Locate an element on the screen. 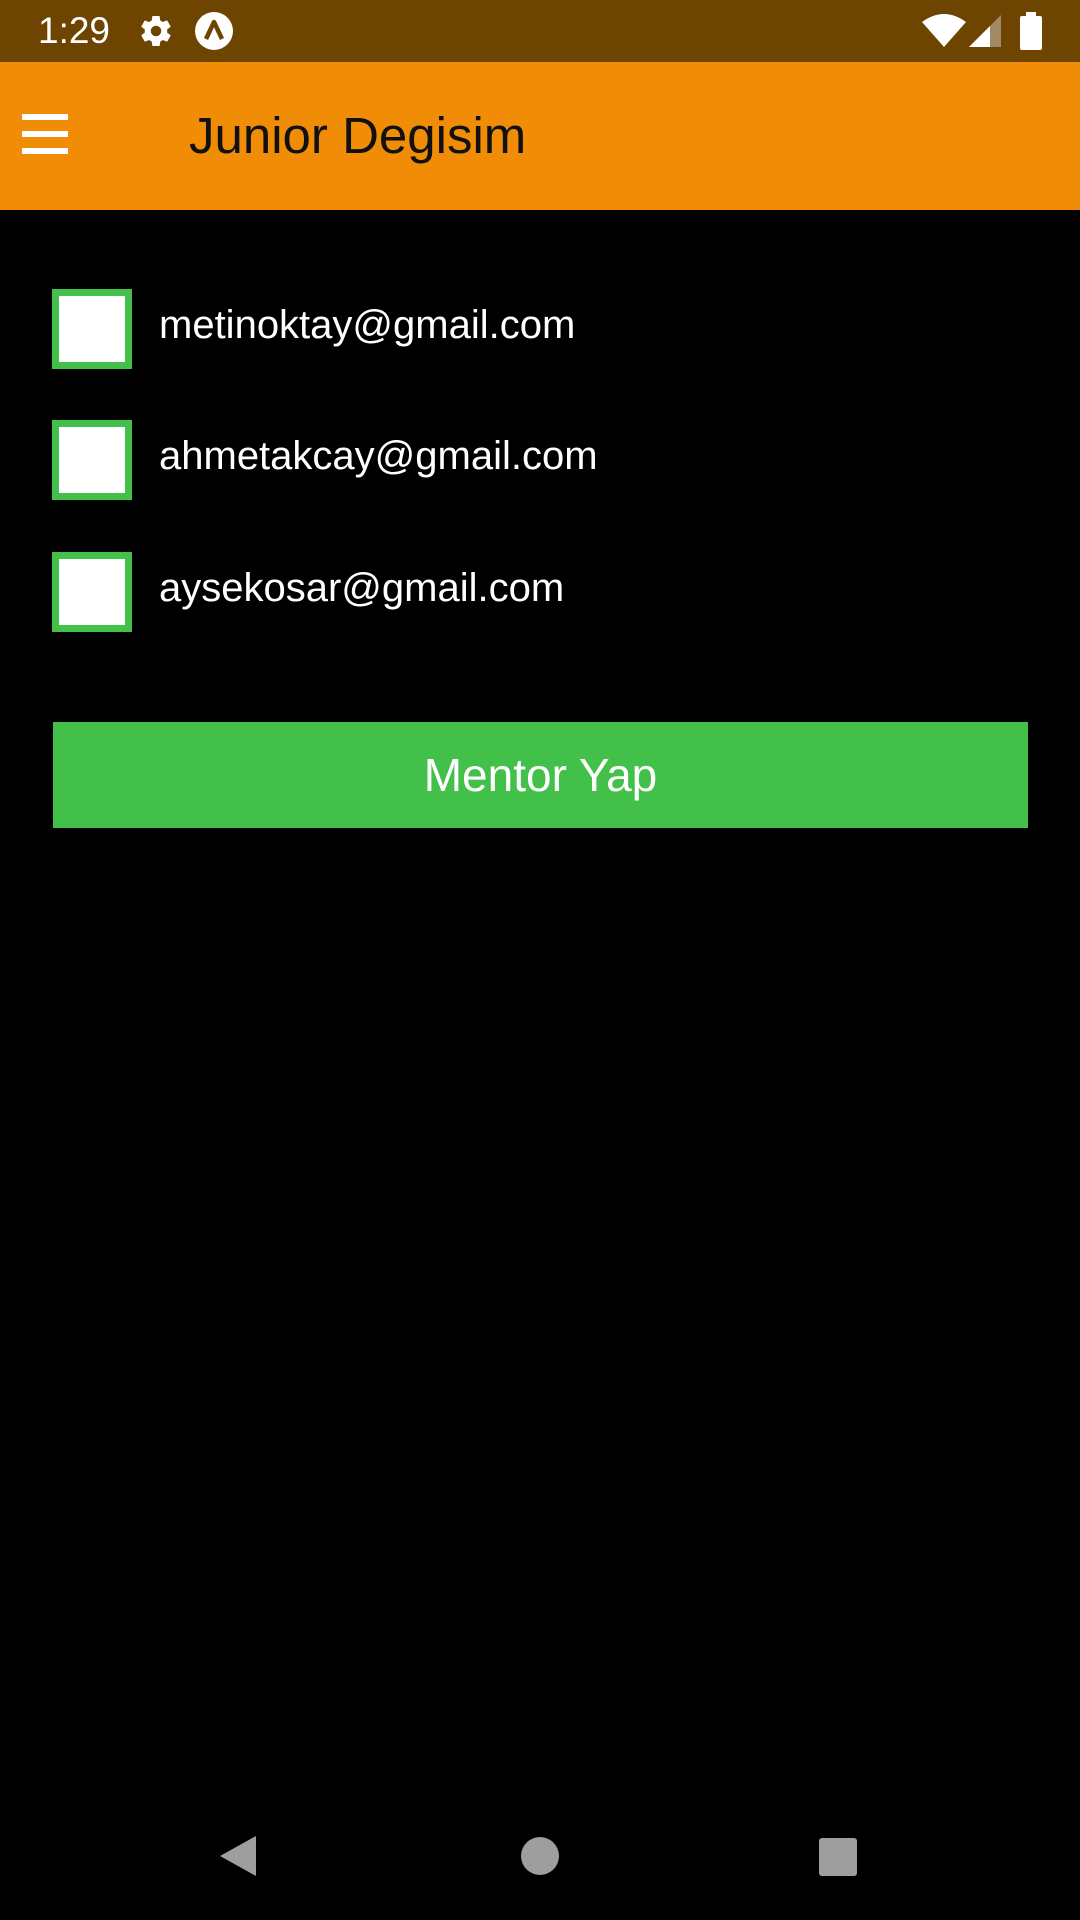  checkbox-row-aysekosar: aysekosar@gmail.com is located at coordinates (532, 592).